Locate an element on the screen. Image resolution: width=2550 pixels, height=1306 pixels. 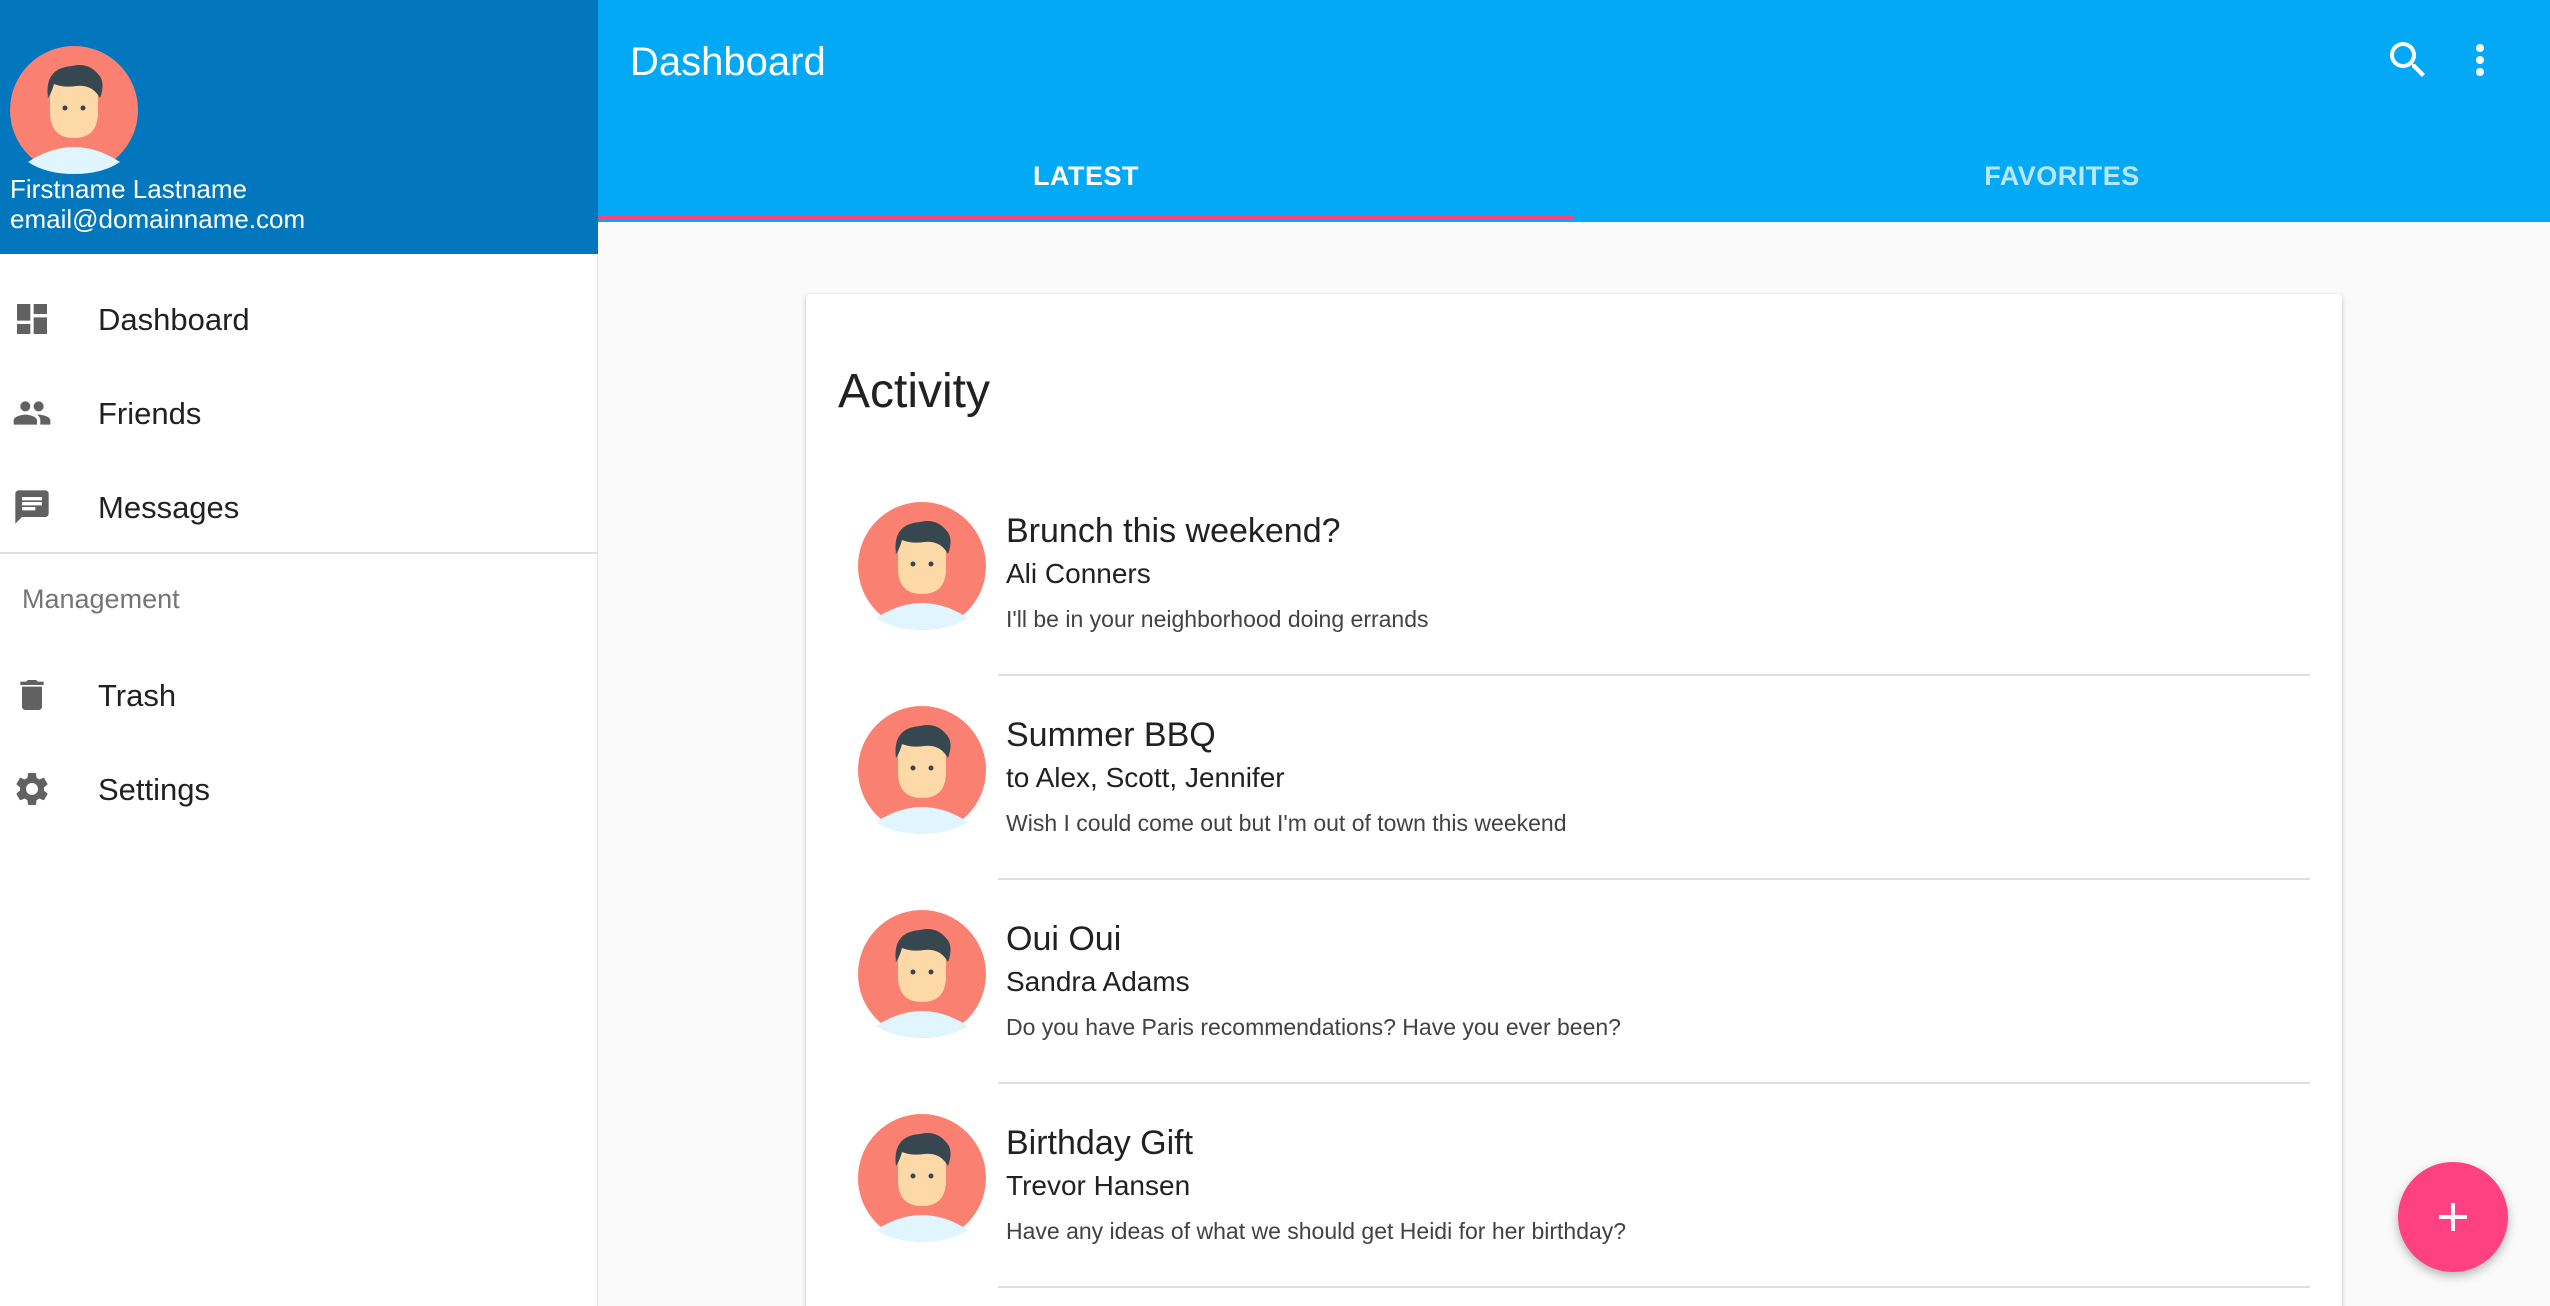
item-subtitle: Ali Conners is located at coordinates (1078, 573).